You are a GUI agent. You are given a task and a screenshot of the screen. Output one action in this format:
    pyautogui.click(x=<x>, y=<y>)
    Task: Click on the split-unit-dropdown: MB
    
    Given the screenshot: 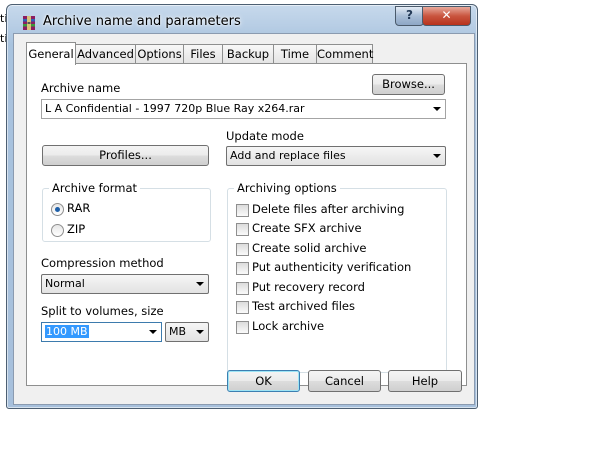 What is the action you would take?
    pyautogui.click(x=187, y=332)
    